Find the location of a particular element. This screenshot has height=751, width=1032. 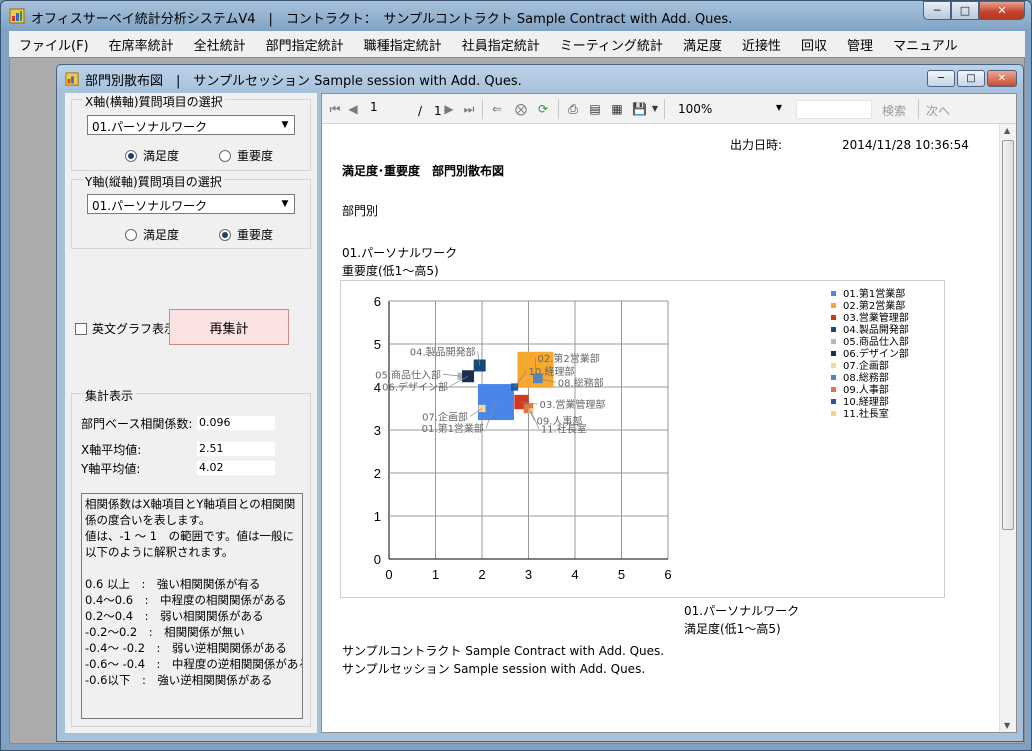

x-radio-satisfaction: 満足度 is located at coordinates (152, 155).